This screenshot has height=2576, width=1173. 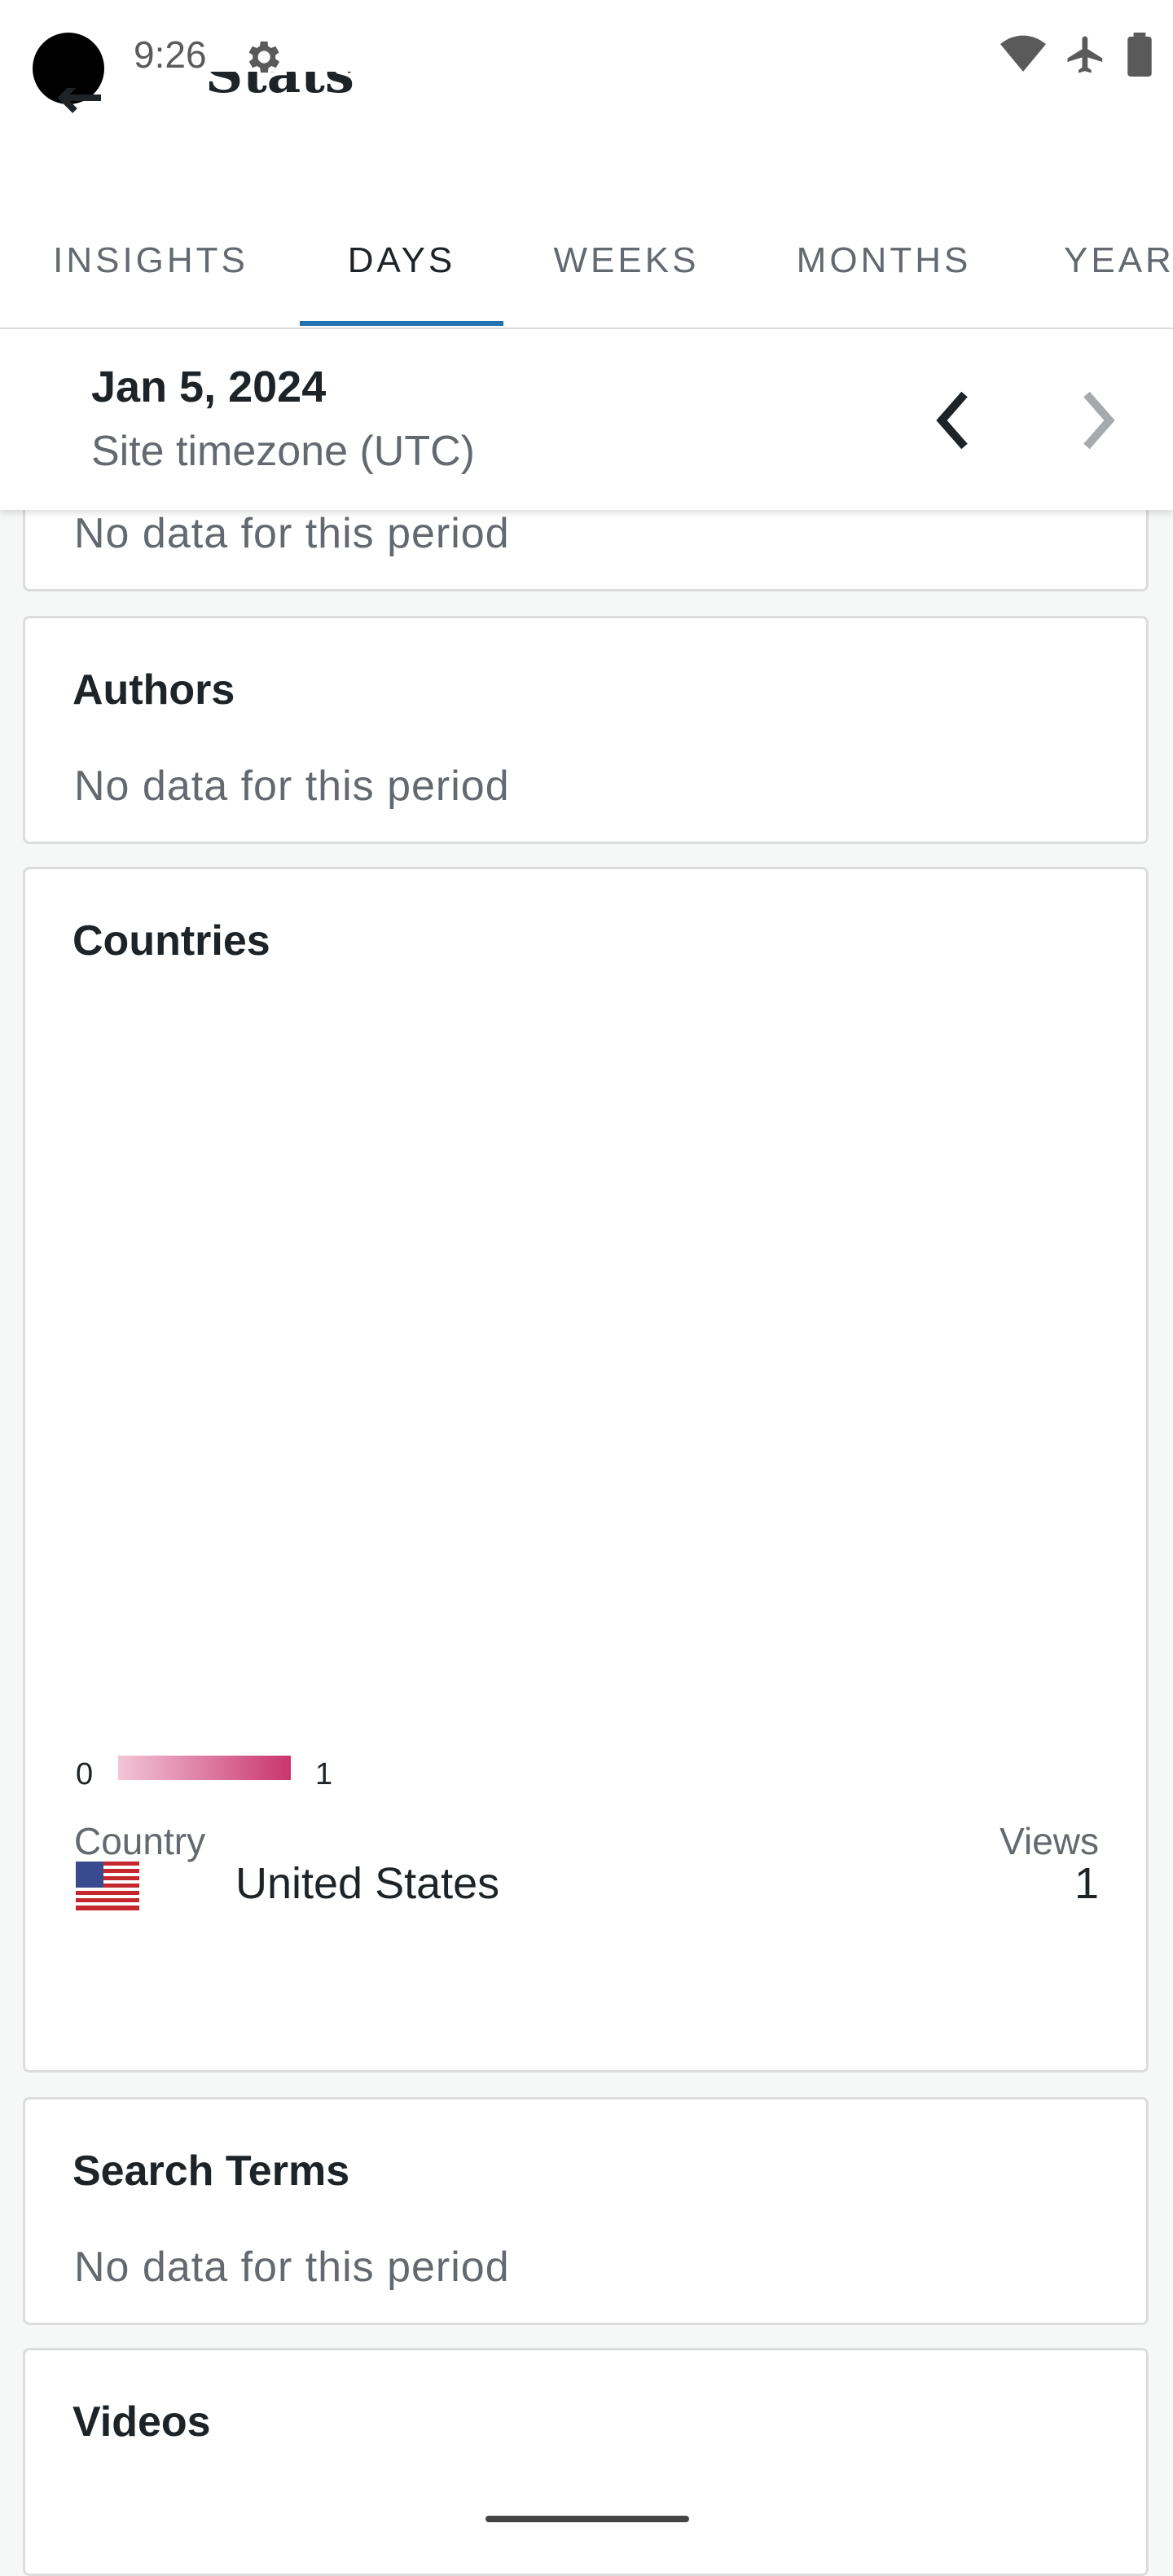 What do you see at coordinates (141, 2422) in the screenshot?
I see `videos-title: Videos` at bounding box center [141, 2422].